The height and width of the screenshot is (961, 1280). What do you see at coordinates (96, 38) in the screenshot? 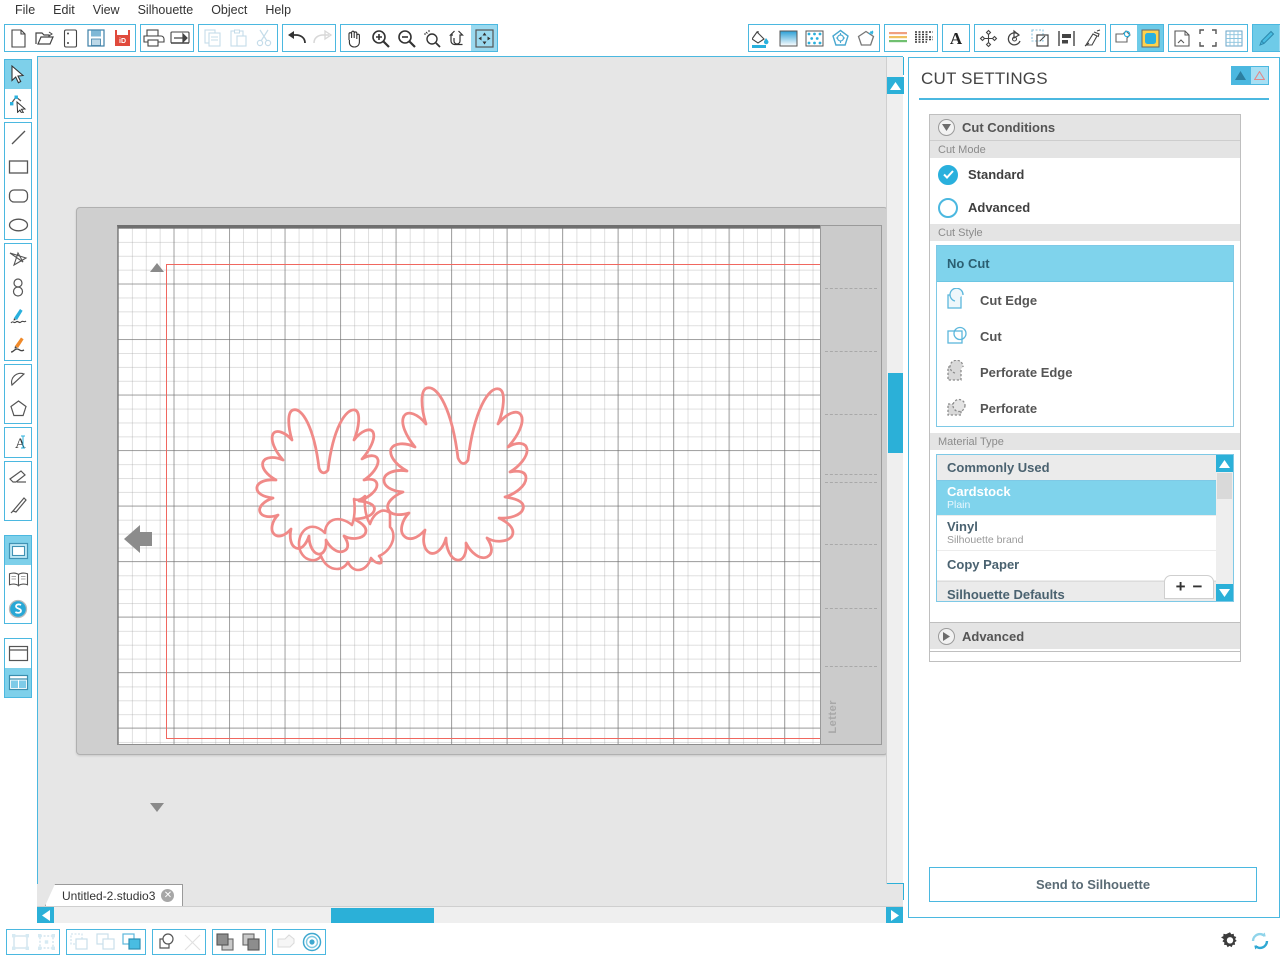
I see `save-icon` at bounding box center [96, 38].